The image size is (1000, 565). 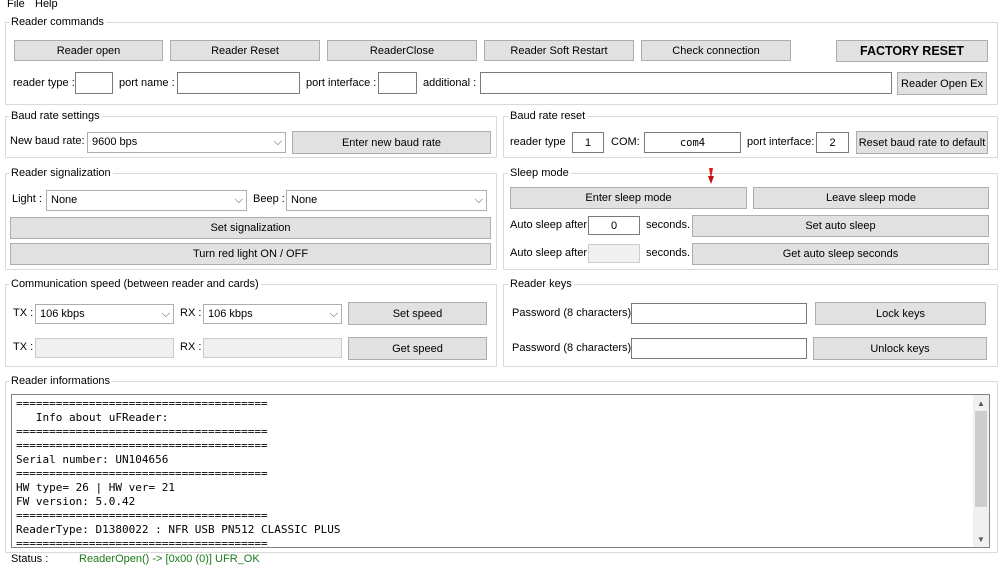 What do you see at coordinates (402, 50) in the screenshot?
I see `reader-close-button: ReaderClose` at bounding box center [402, 50].